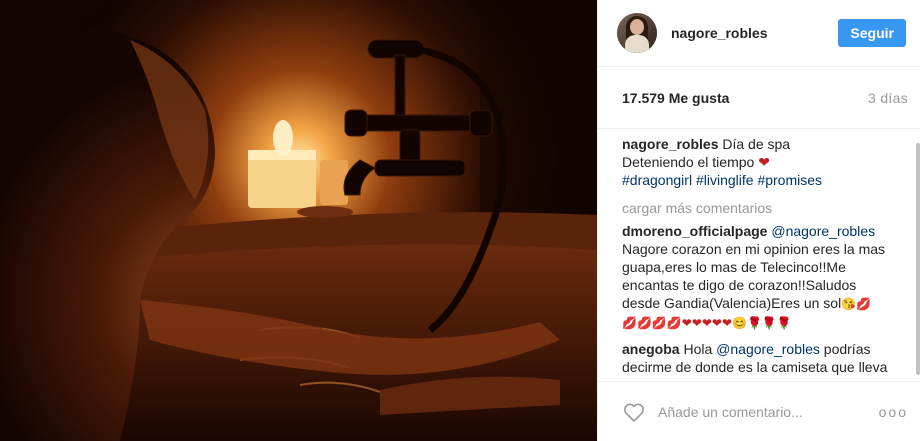 The height and width of the screenshot is (441, 920). I want to click on post-age: 3 días, so click(888, 98).